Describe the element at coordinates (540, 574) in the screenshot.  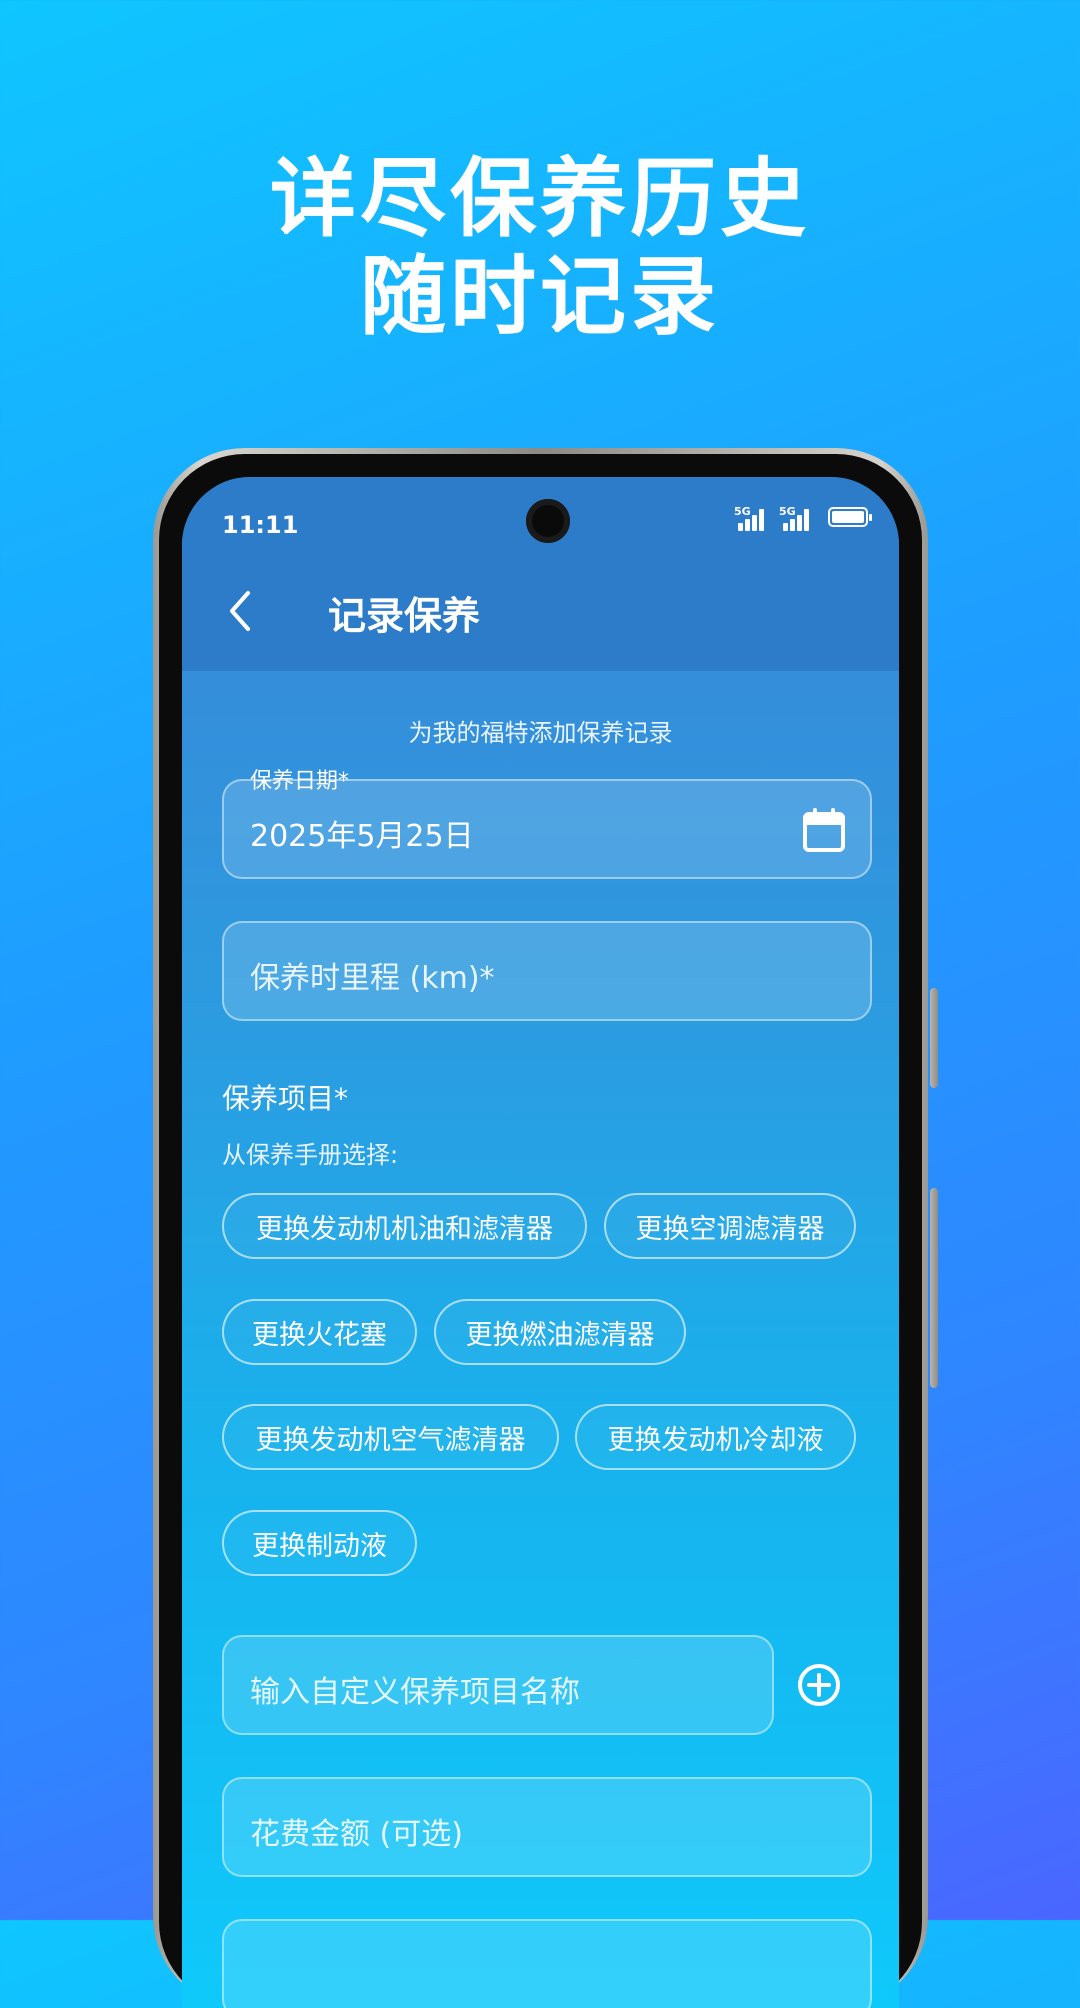
I see `app-bar: 11:11 5G 5G 记录保养` at that location.